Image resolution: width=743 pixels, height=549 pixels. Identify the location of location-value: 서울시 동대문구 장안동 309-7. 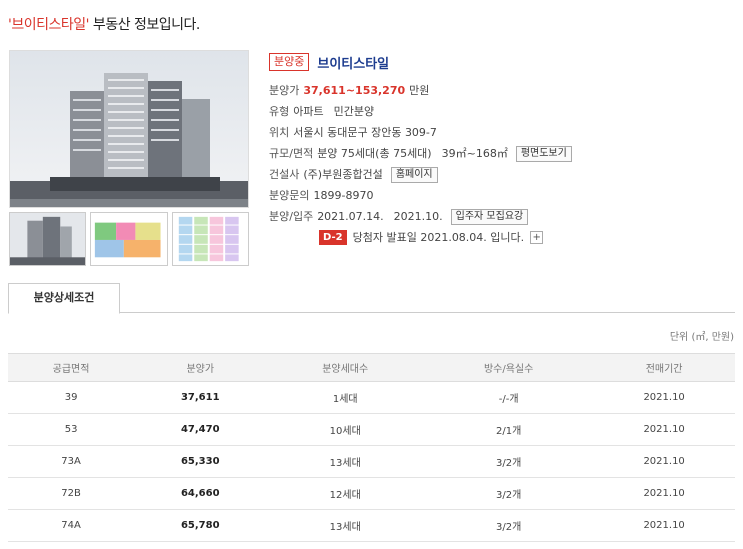
(365, 132).